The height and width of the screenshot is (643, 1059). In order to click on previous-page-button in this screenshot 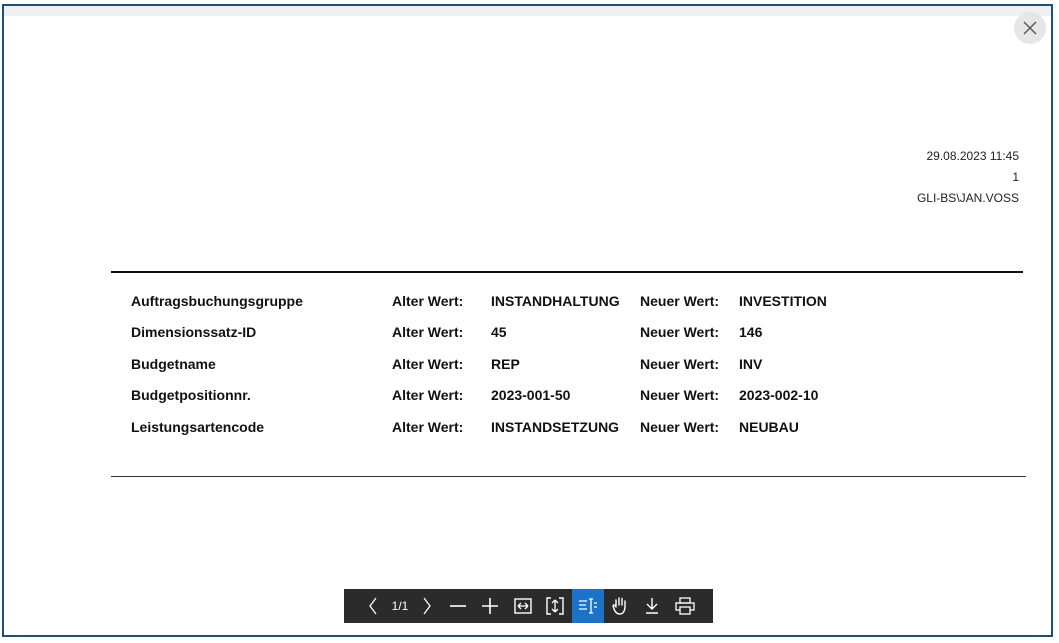, I will do `click(373, 606)`.